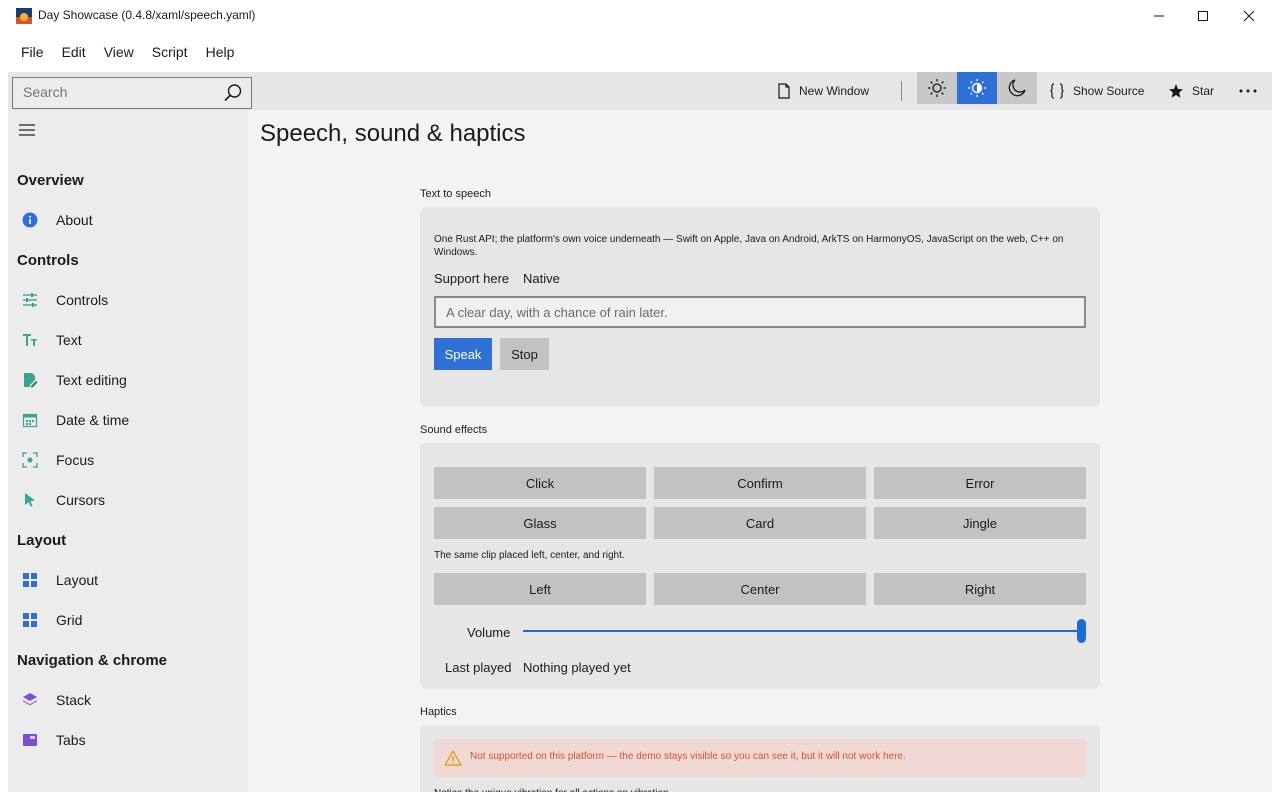 This screenshot has width=1280, height=800. Describe the element at coordinates (489, 632) in the screenshot. I see `volume-label: Volume` at that location.